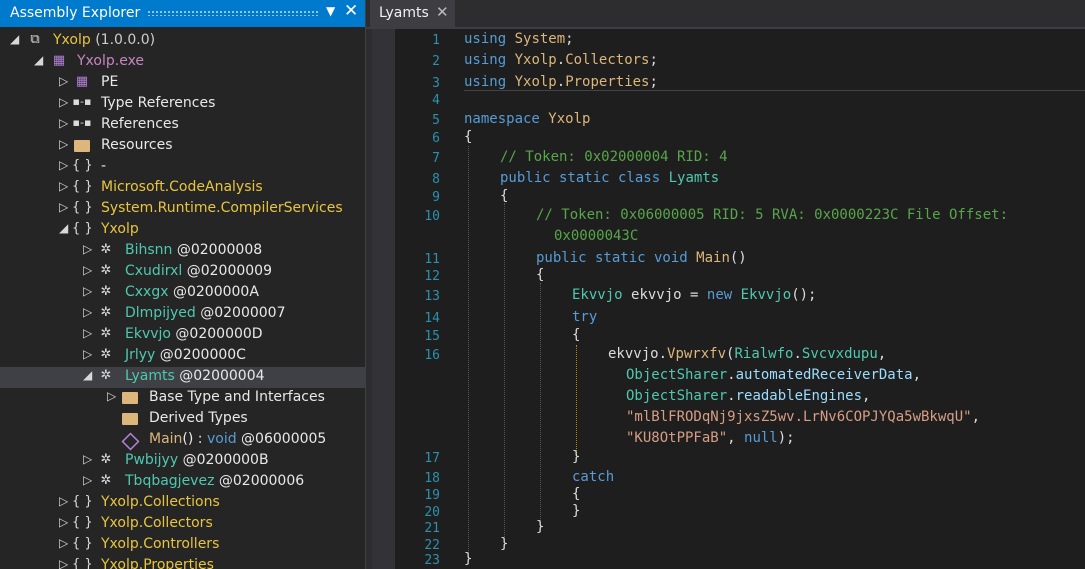 This screenshot has height=569, width=1085. I want to click on tree-item-class: ▷ ✲ Bihsnn @02000008, so click(182, 251).